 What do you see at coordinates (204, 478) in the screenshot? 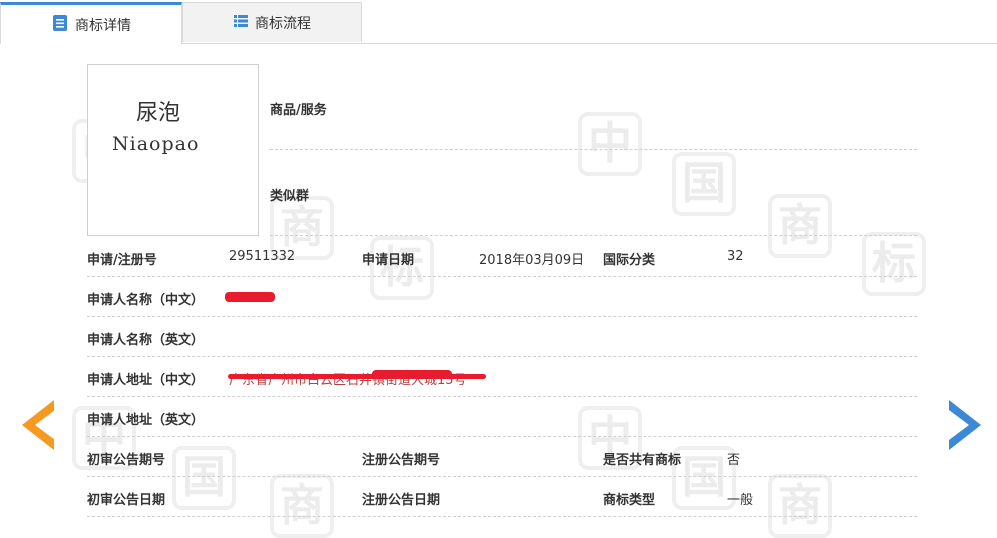
I see `watermark-guo-3: 国` at bounding box center [204, 478].